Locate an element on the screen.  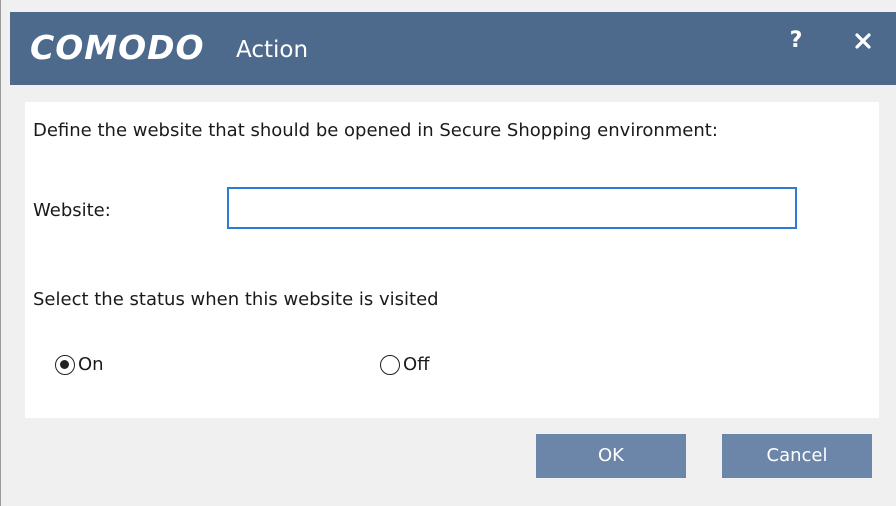
ok-button: OK is located at coordinates (611, 456).